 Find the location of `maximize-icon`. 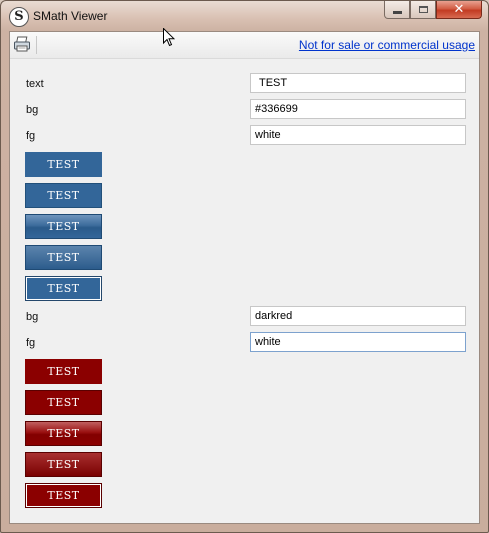

maximize-icon is located at coordinates (423, 9).